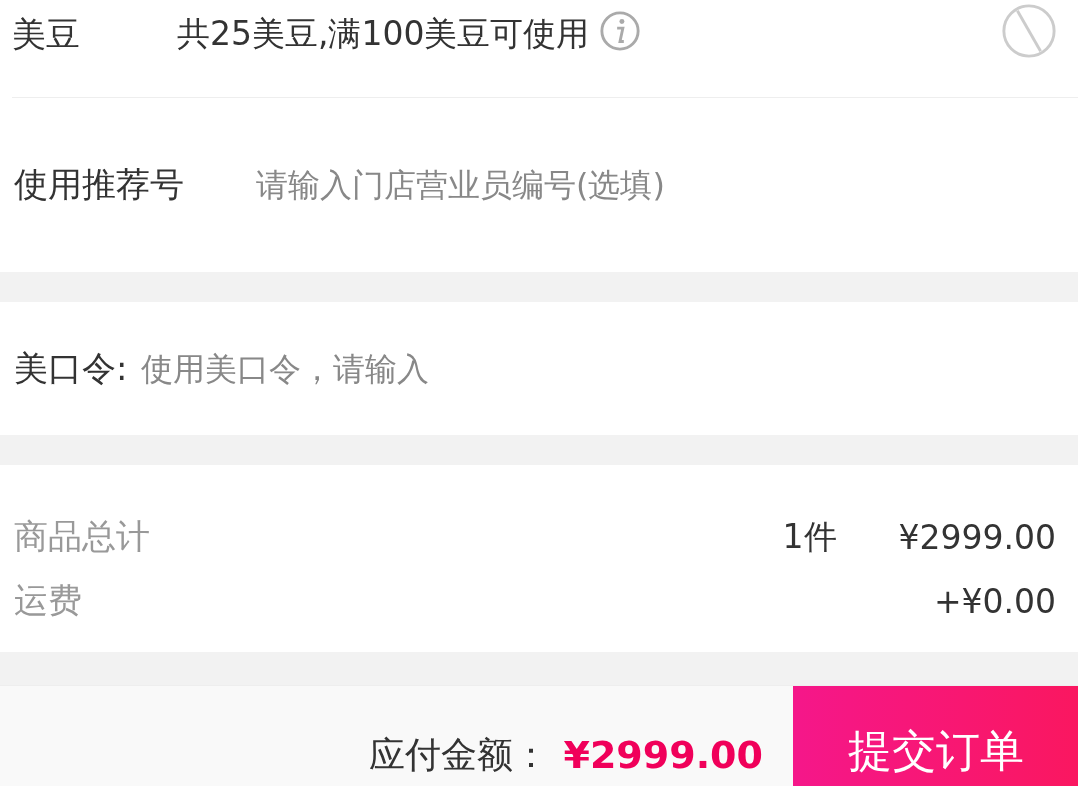 The width and height of the screenshot is (1078, 786). What do you see at coordinates (1029, 31) in the screenshot?
I see `prohibited-icon` at bounding box center [1029, 31].